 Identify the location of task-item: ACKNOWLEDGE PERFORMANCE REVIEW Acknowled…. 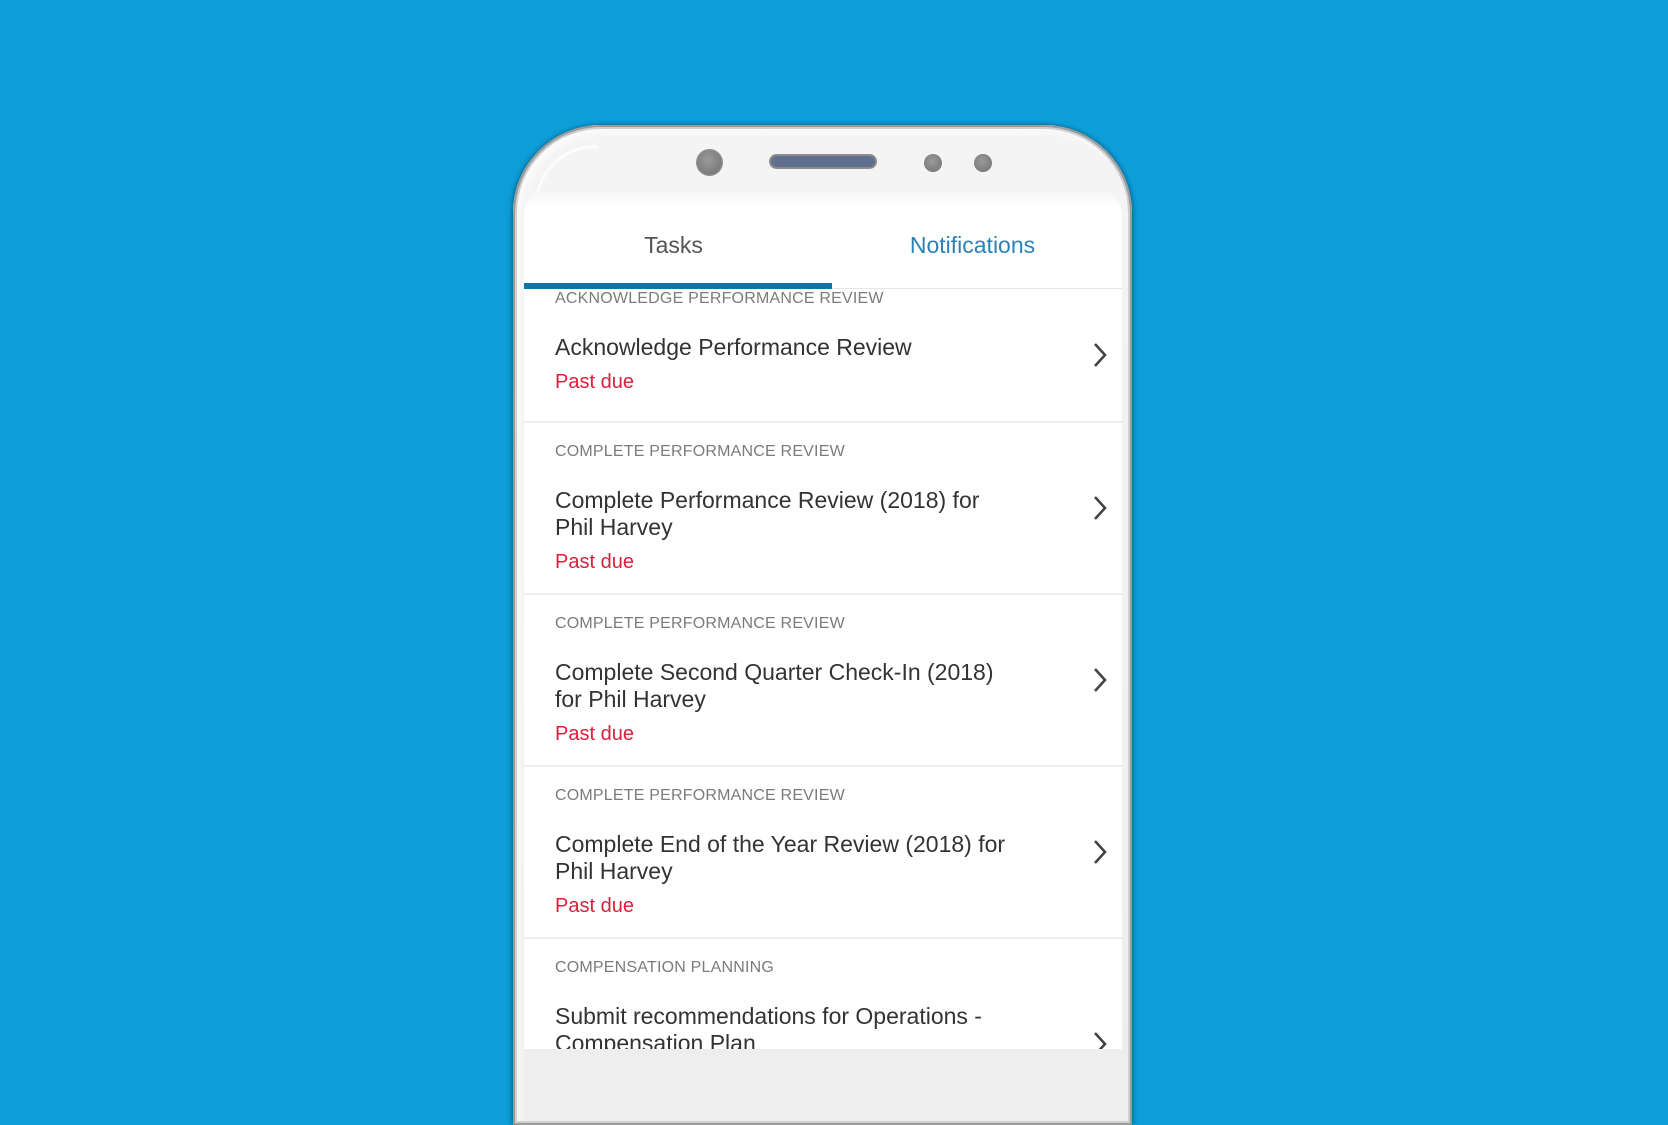
(823, 356).